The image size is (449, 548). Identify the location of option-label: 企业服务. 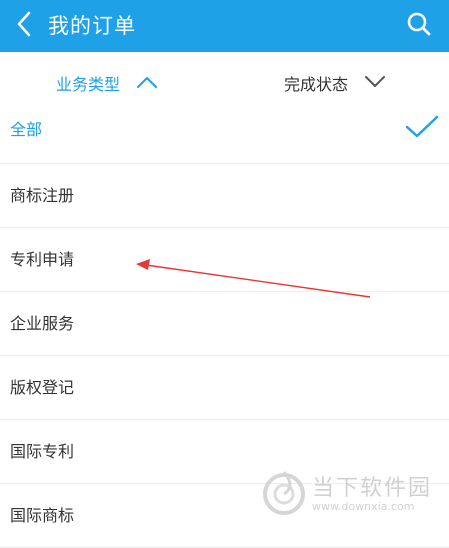
(42, 323).